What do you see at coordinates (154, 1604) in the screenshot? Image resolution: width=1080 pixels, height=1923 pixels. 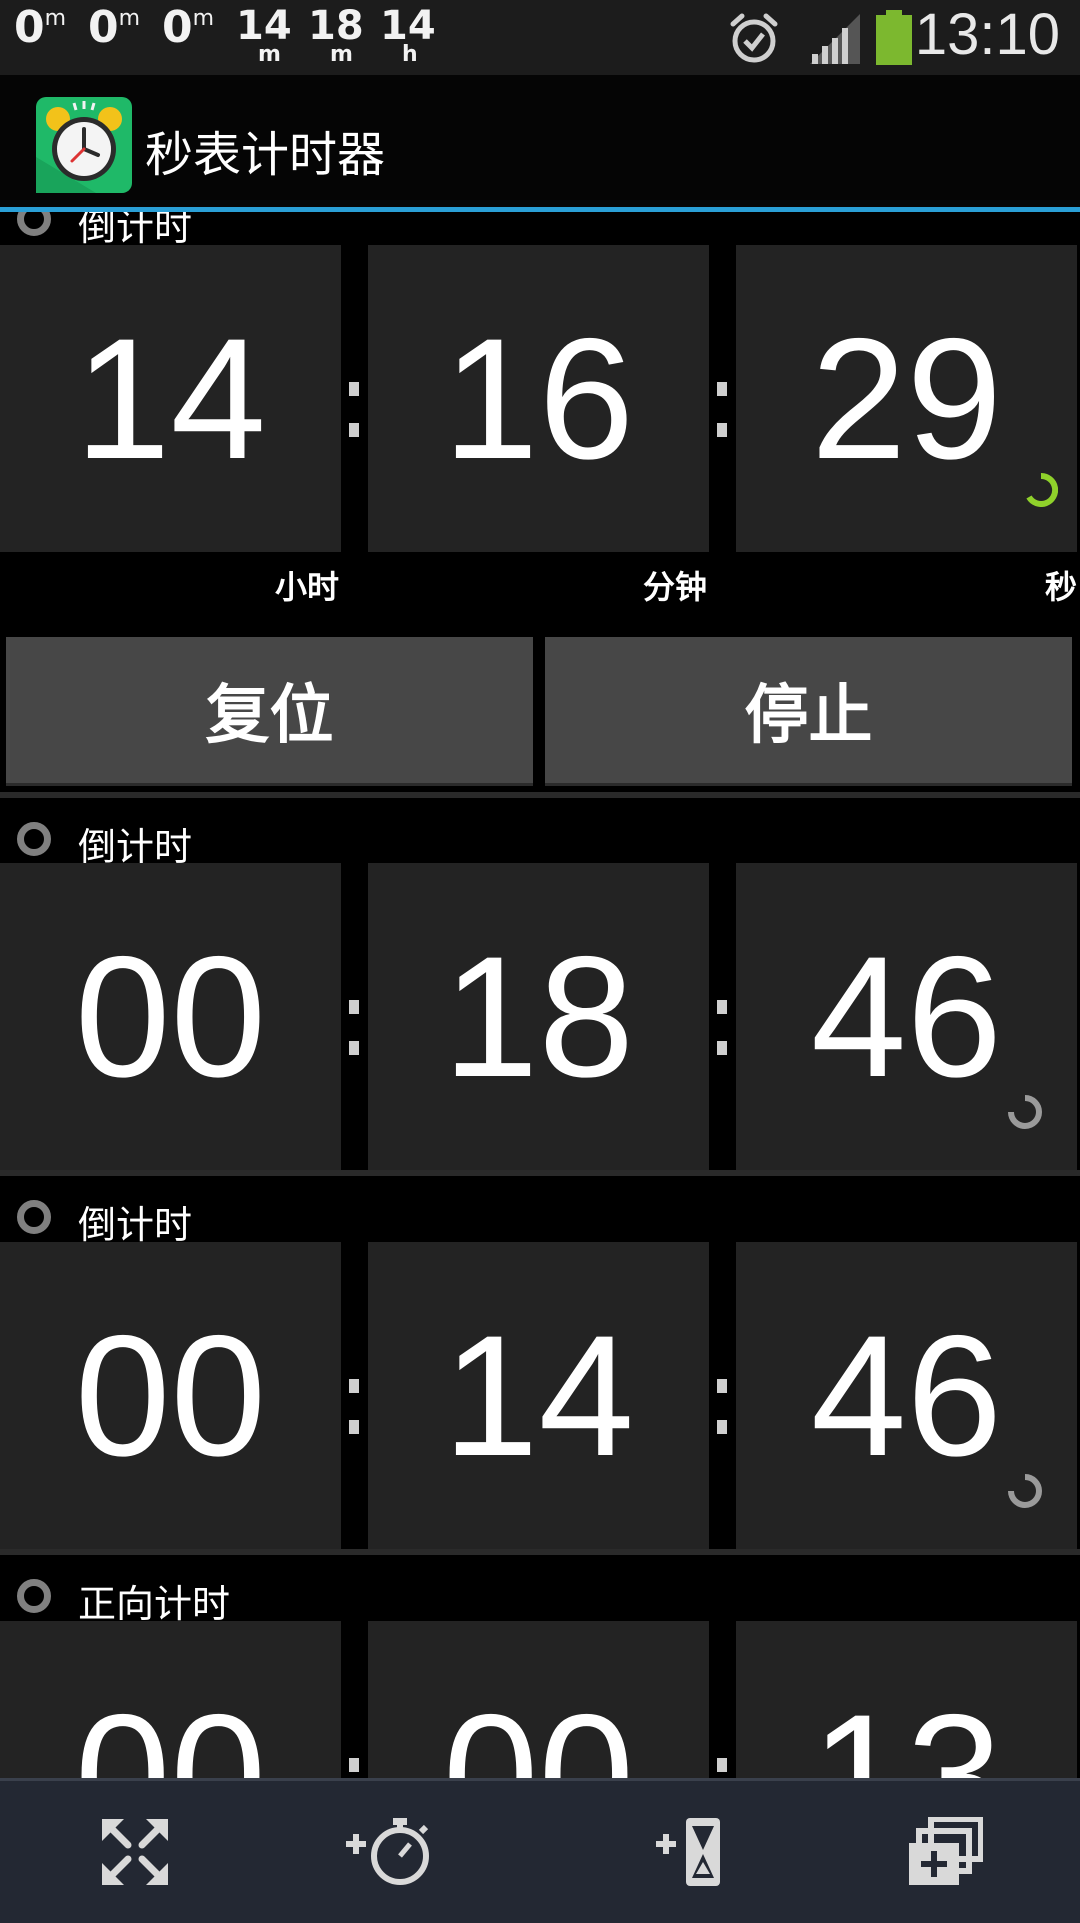 I see `timer-type-label: 正向计时` at bounding box center [154, 1604].